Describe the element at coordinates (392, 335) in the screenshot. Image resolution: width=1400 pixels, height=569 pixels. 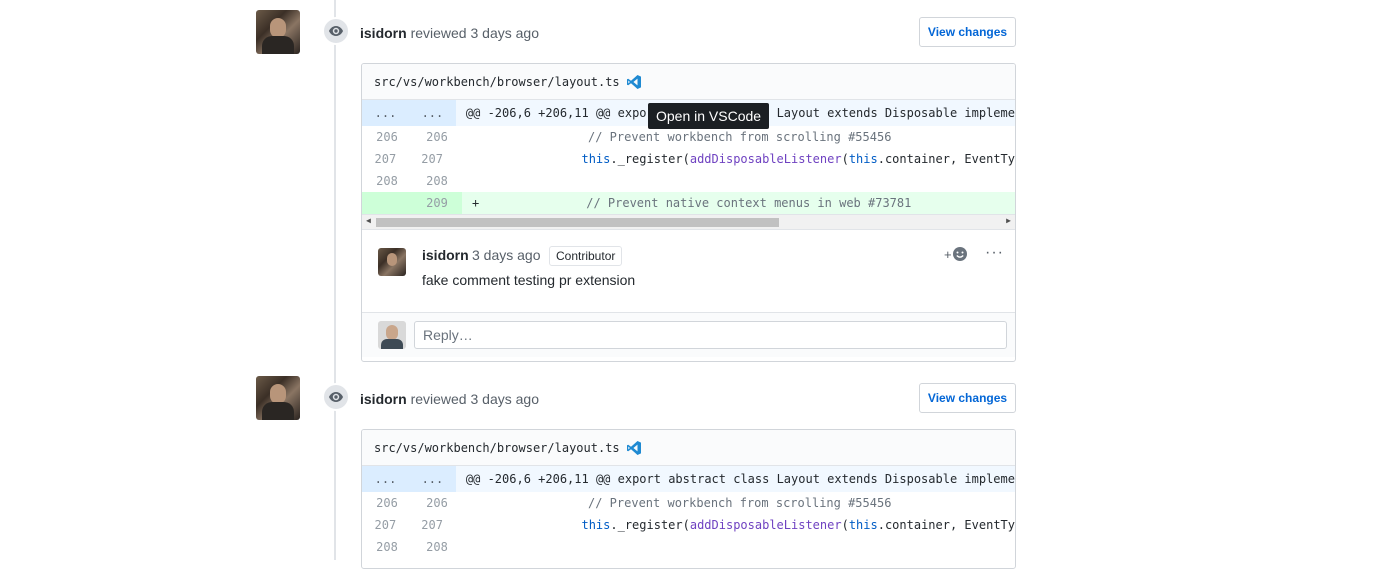
I see `current-user-avatar` at that location.